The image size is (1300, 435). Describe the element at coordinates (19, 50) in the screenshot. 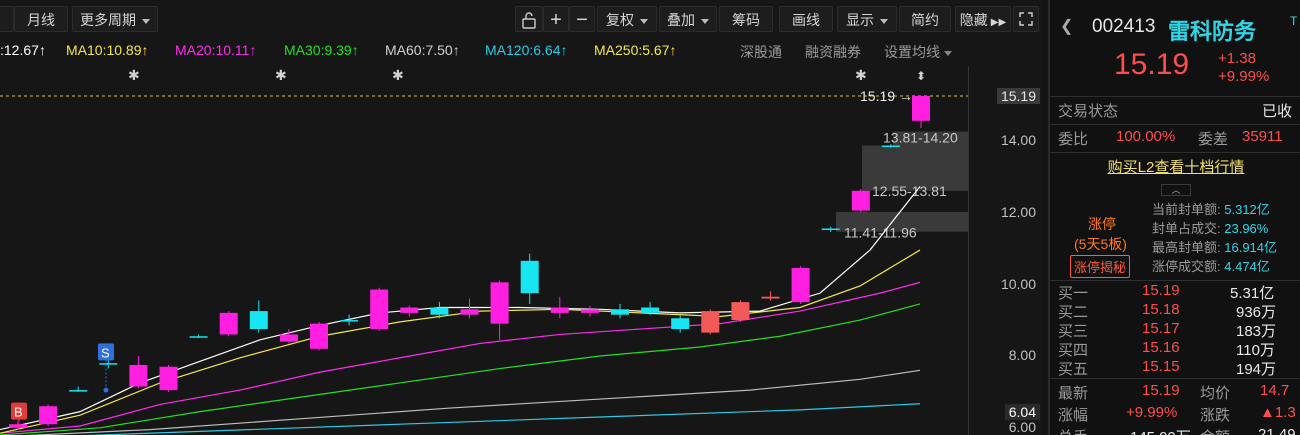

I see `ma5-text: :12.67` at that location.